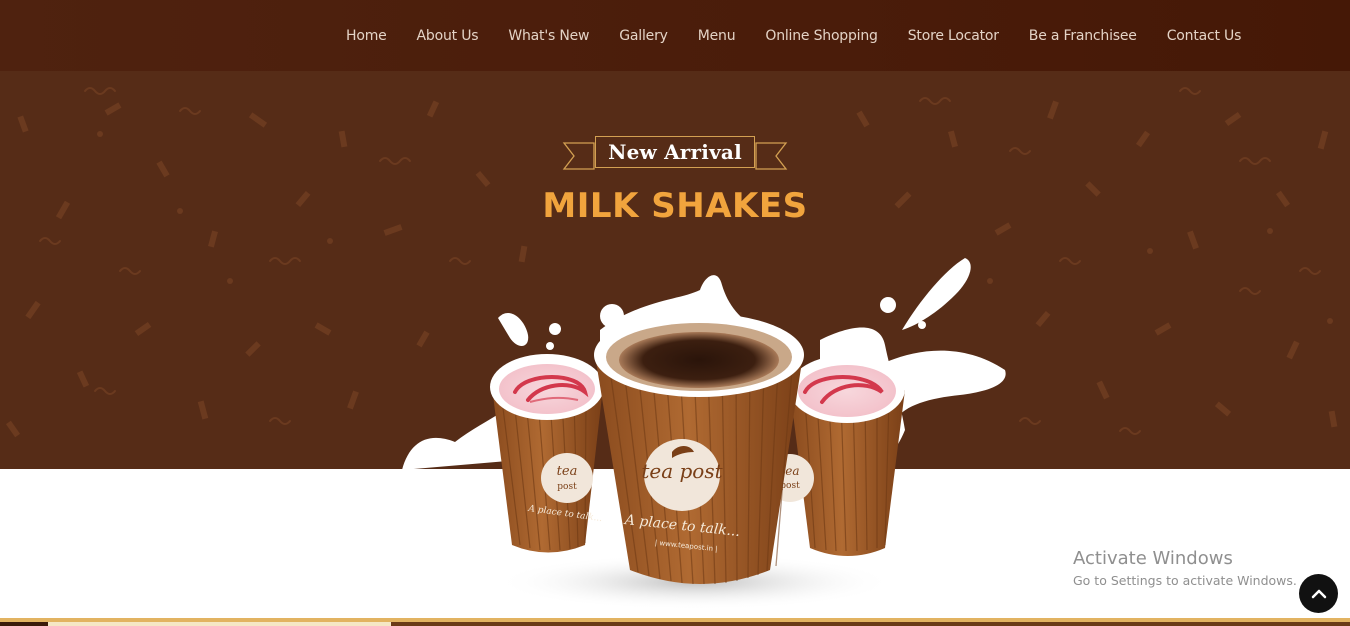 The image size is (1350, 626). I want to click on watermark-title: Activate Windows, so click(1153, 558).